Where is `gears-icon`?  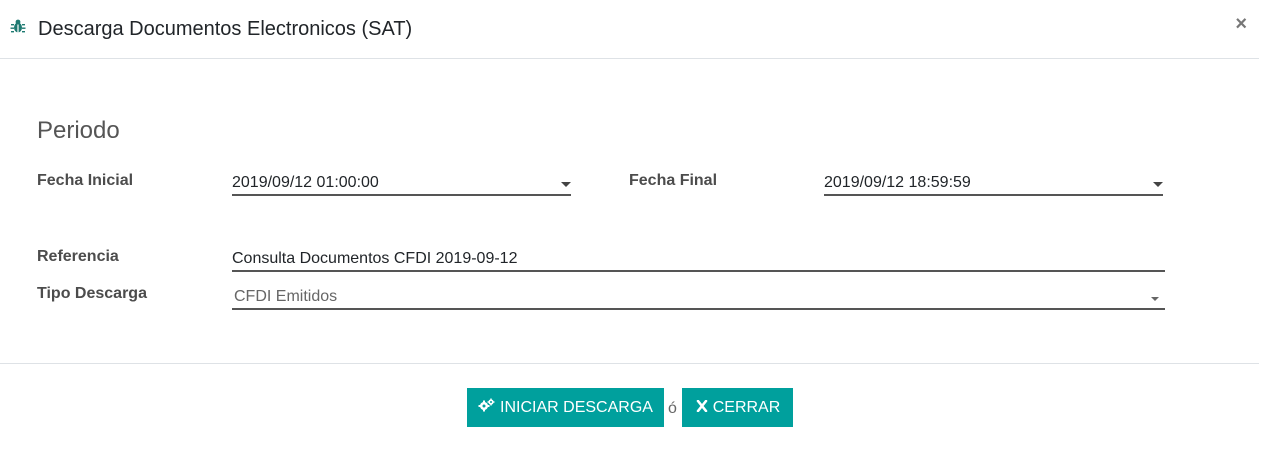 gears-icon is located at coordinates (489, 407).